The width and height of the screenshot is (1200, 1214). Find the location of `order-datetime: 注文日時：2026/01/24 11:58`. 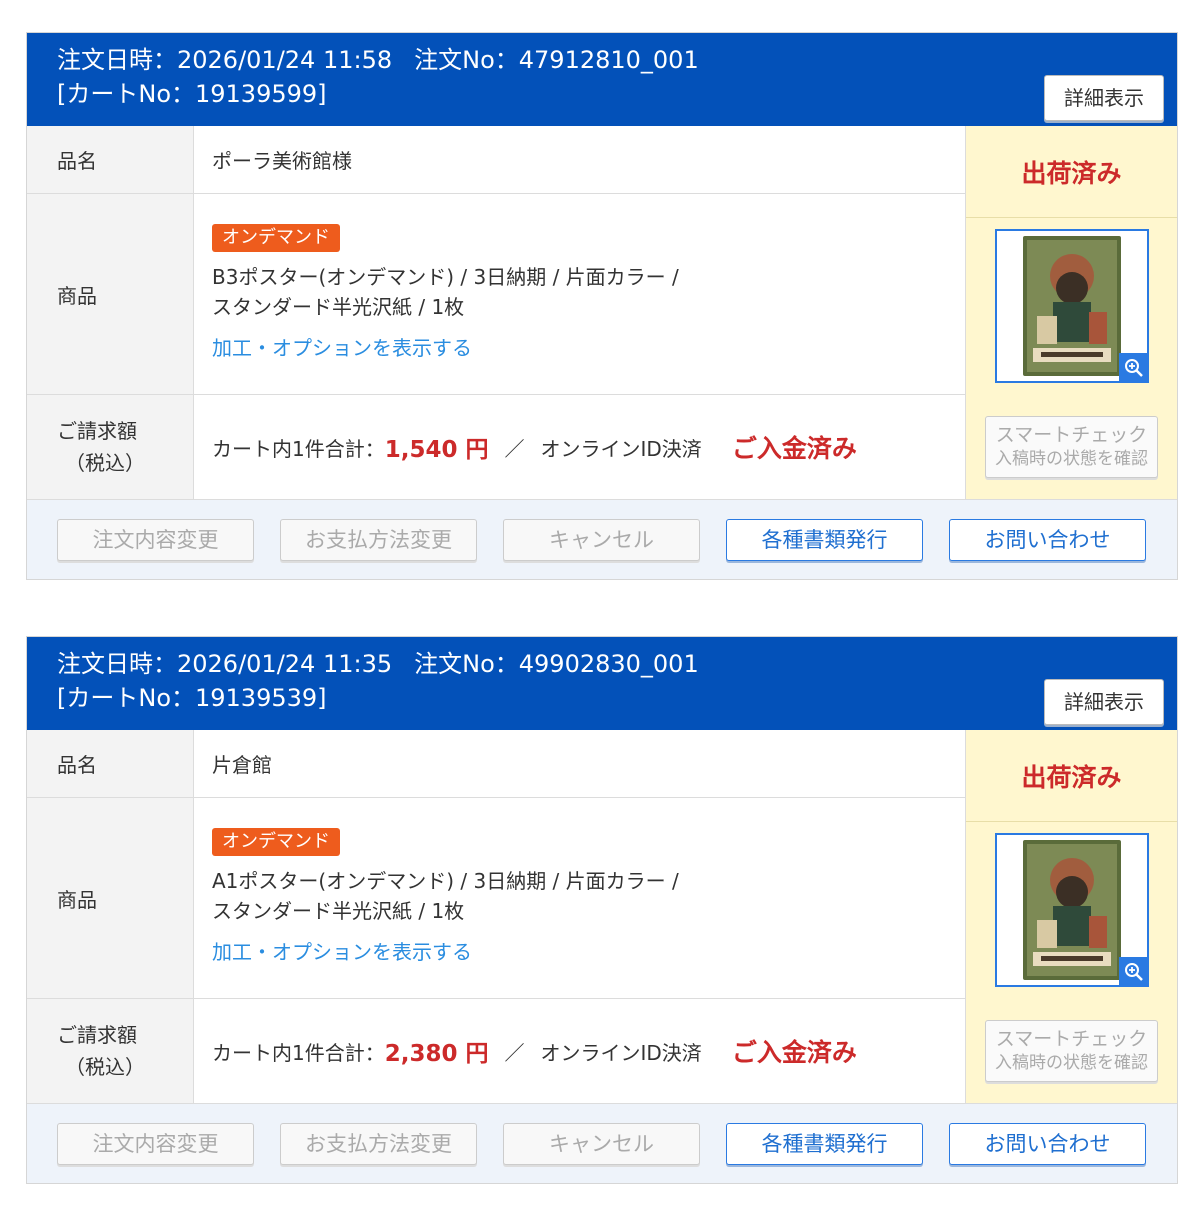

order-datetime: 注文日時：2026/01/24 11:58 is located at coordinates (225, 60).